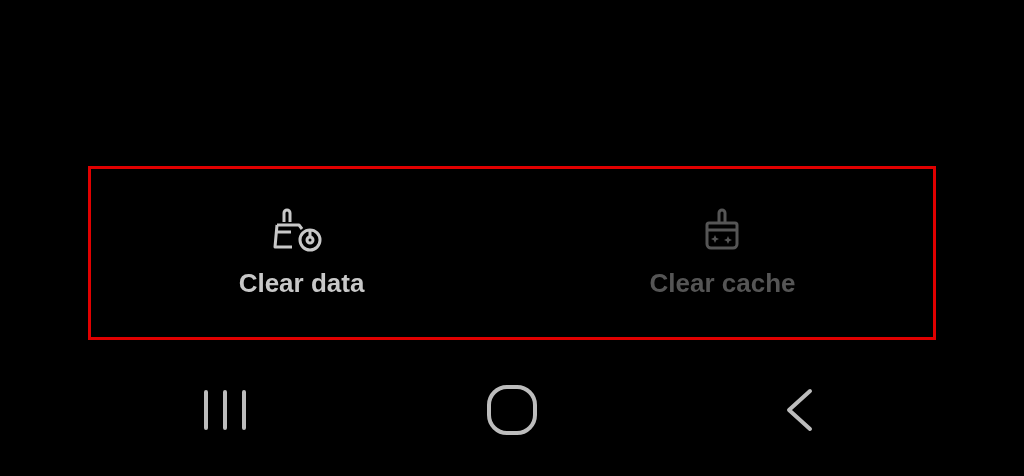 The height and width of the screenshot is (476, 1024). I want to click on back-icon, so click(799, 410).